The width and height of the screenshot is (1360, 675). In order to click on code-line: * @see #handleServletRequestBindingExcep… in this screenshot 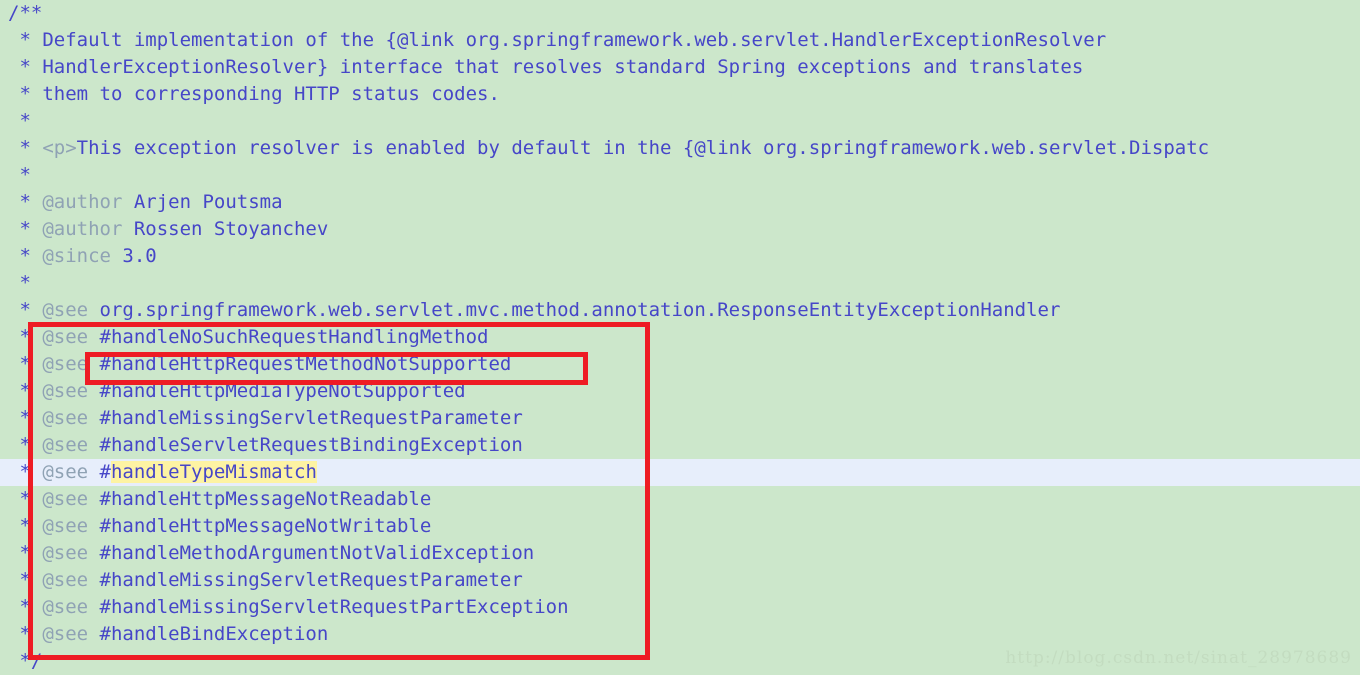, I will do `click(680, 445)`.